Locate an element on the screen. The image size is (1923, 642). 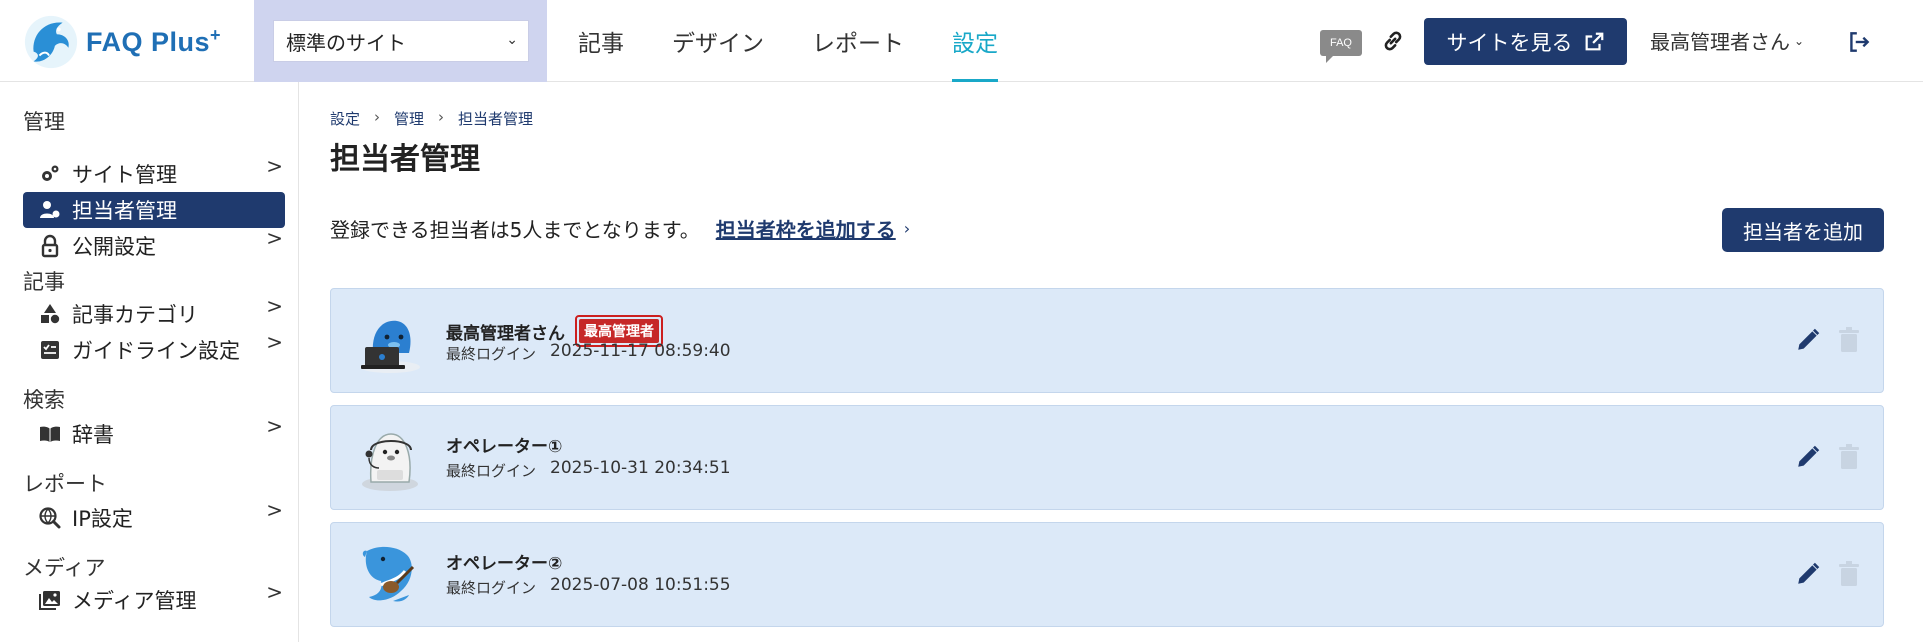
breadcrumb-item-admin: 管理 is located at coordinates (409, 118).